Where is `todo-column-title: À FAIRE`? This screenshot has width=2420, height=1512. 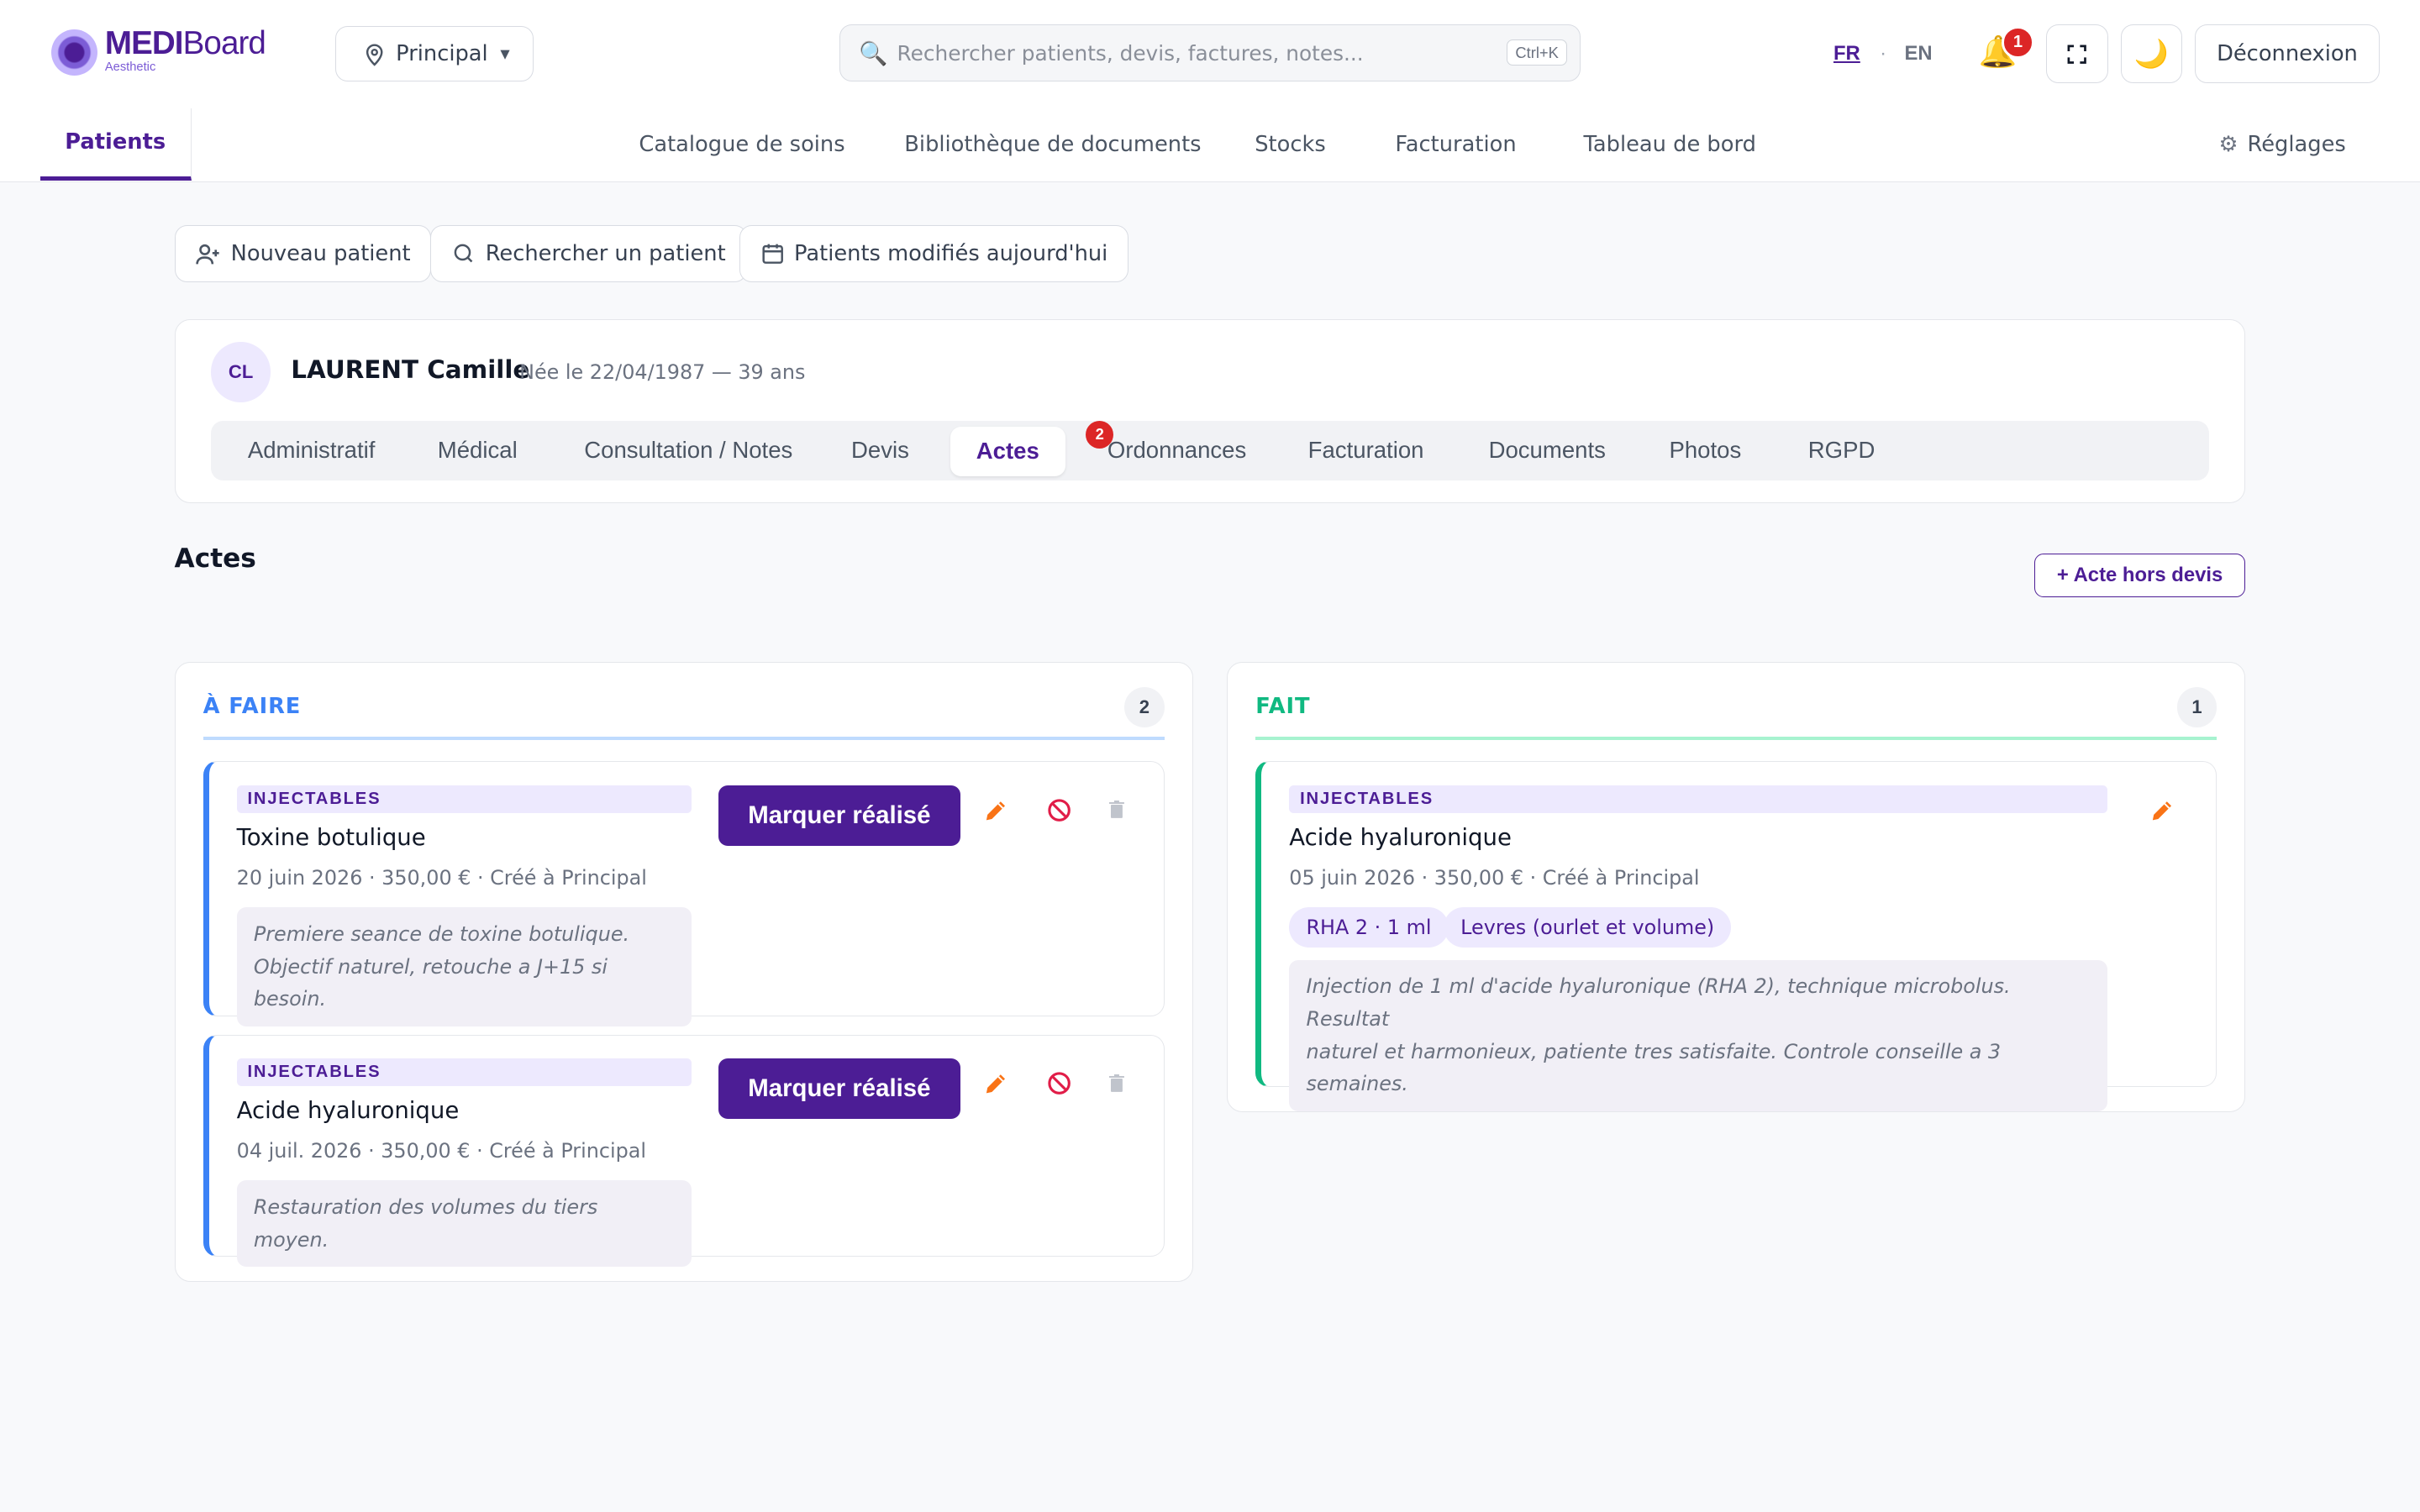 todo-column-title: À FAIRE is located at coordinates (253, 706).